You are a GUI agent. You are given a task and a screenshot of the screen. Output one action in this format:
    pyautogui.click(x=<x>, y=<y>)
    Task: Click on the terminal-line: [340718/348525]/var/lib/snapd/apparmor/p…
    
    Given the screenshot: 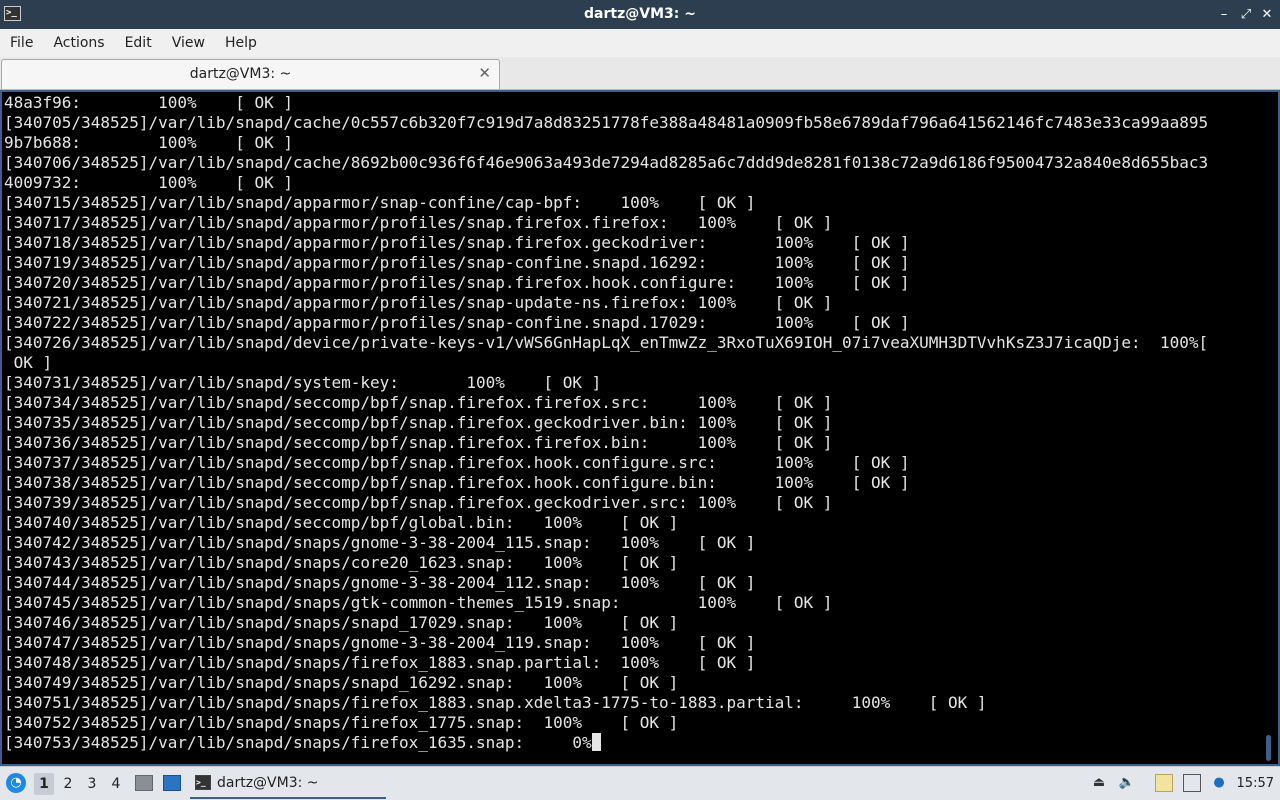 What is the action you would take?
    pyautogui.click(x=457, y=242)
    